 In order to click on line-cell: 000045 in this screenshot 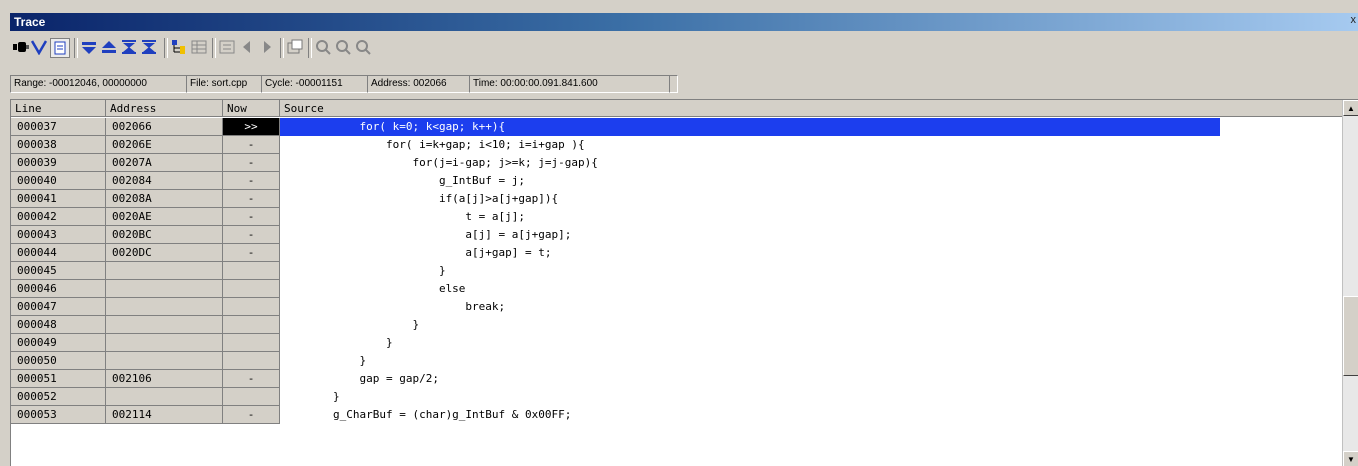, I will do `click(58, 271)`.